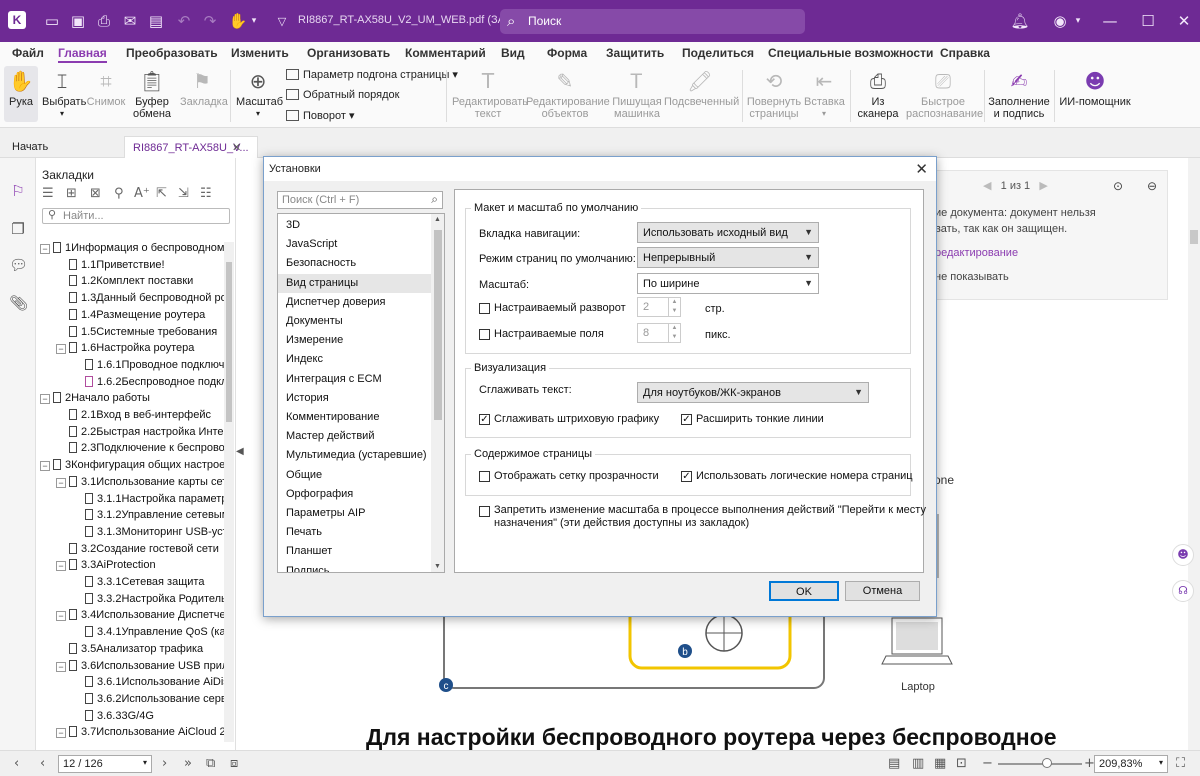 The width and height of the screenshot is (1200, 776). What do you see at coordinates (965, 53) in the screenshot?
I see `menu-help: Справка` at bounding box center [965, 53].